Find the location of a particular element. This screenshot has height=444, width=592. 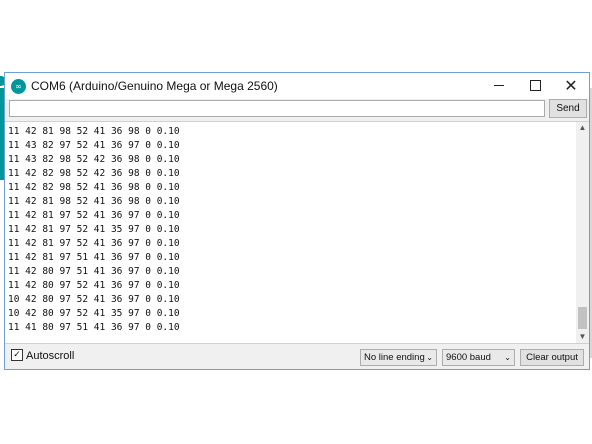

window-title: COM6 (Arduino/Genuino Mega or Mega 2560) is located at coordinates (154, 86).